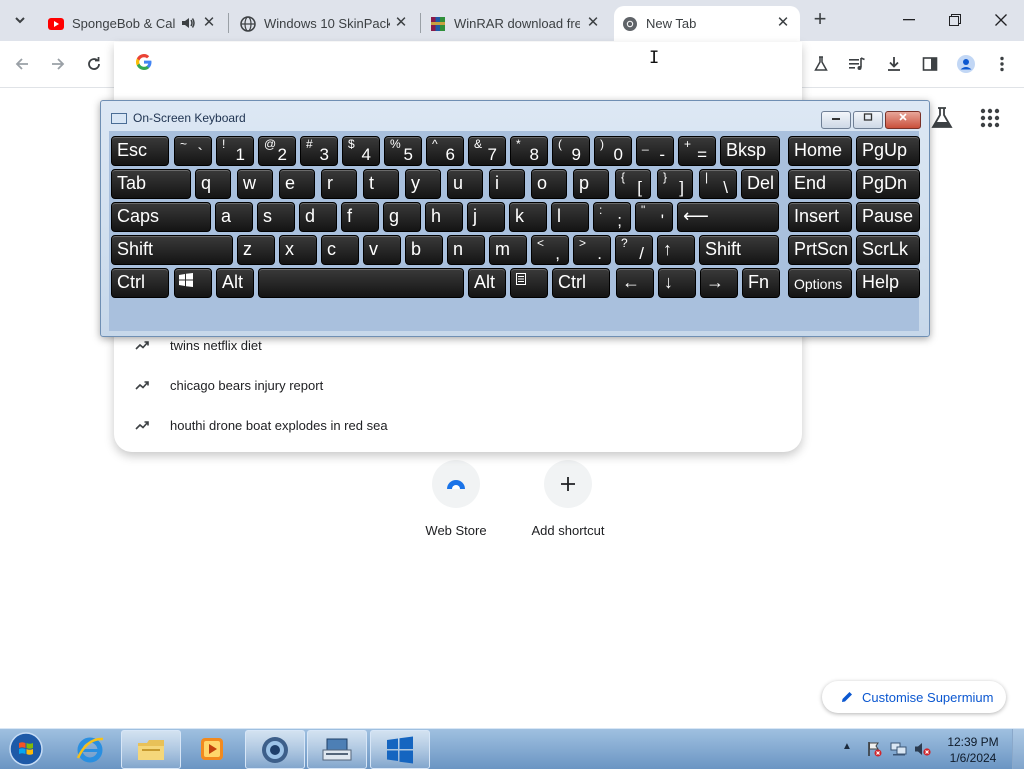  What do you see at coordinates (465, 184) in the screenshot?
I see `key-u: u` at bounding box center [465, 184].